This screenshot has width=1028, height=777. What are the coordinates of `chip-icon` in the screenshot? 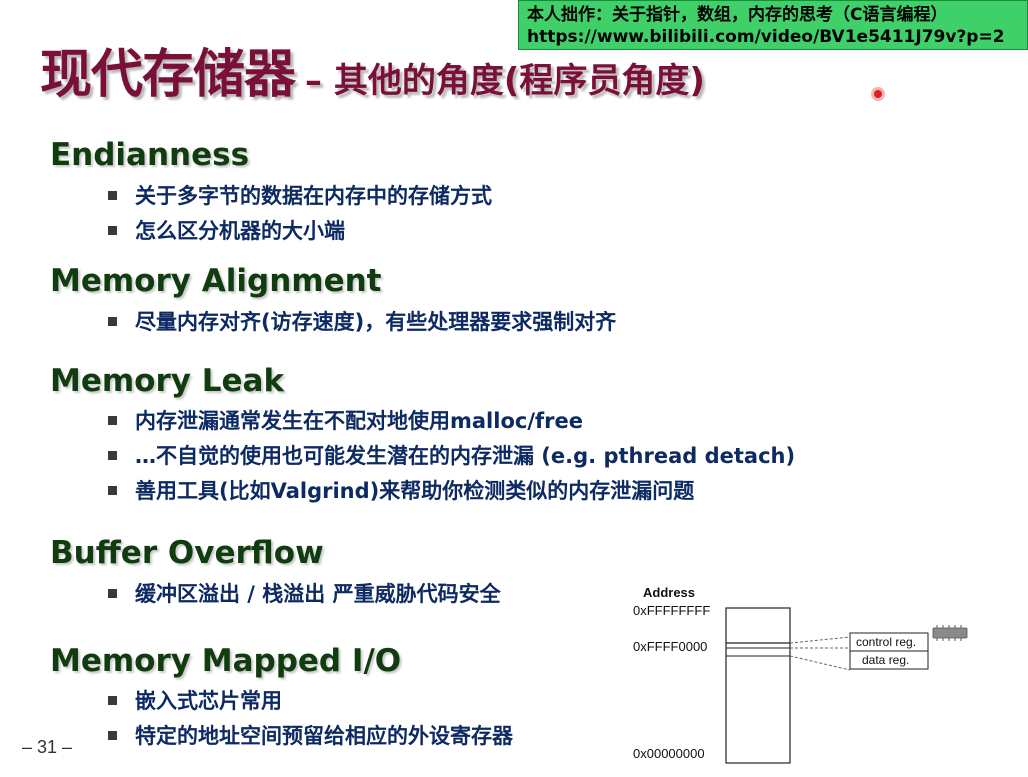 It's located at (950, 633).